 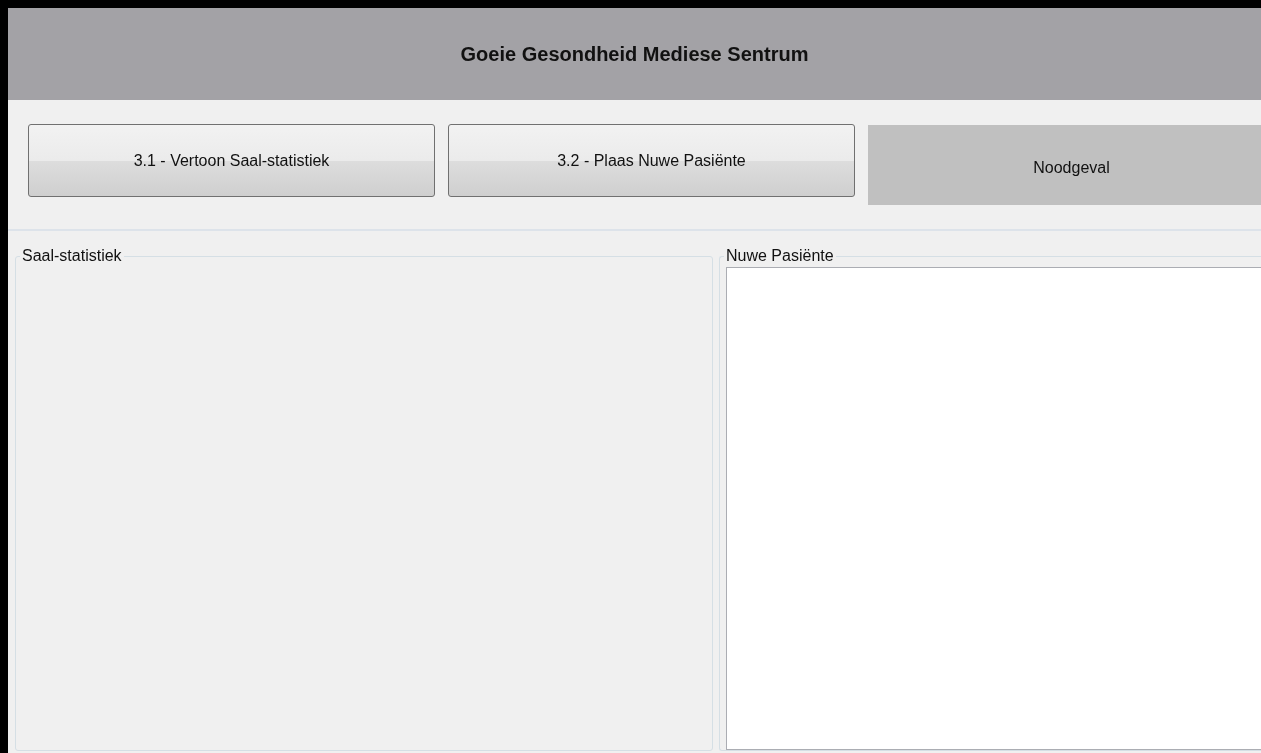 I want to click on push-button: 3.1 - Vertoon Saal-statistiek, so click(x=231, y=160).